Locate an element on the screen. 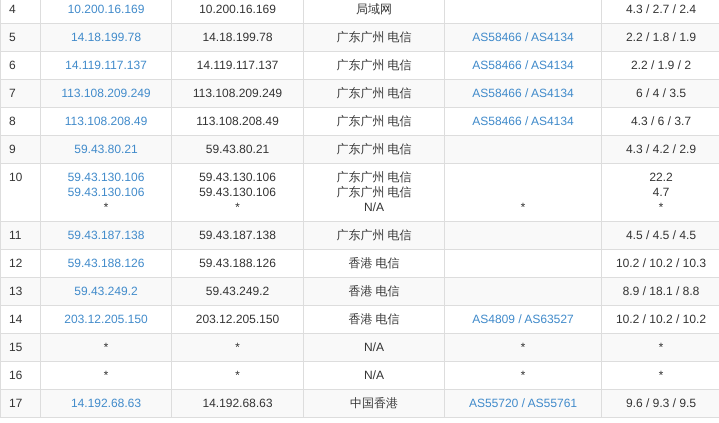 The image size is (719, 423). hop-number: 12 is located at coordinates (15, 263).